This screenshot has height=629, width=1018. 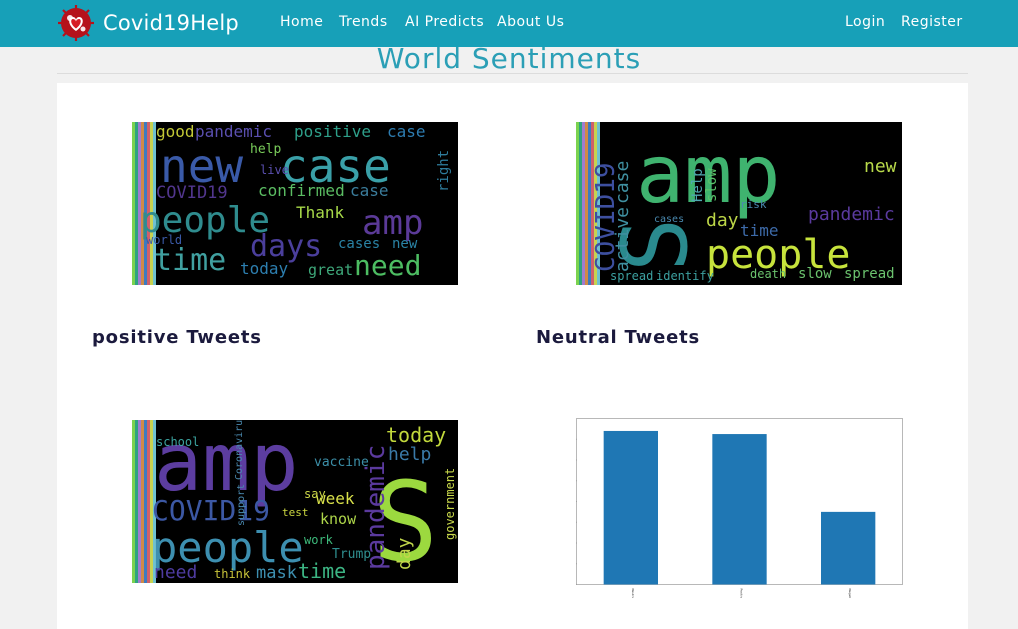 What do you see at coordinates (450, 504) in the screenshot?
I see `svg-text: government` at bounding box center [450, 504].